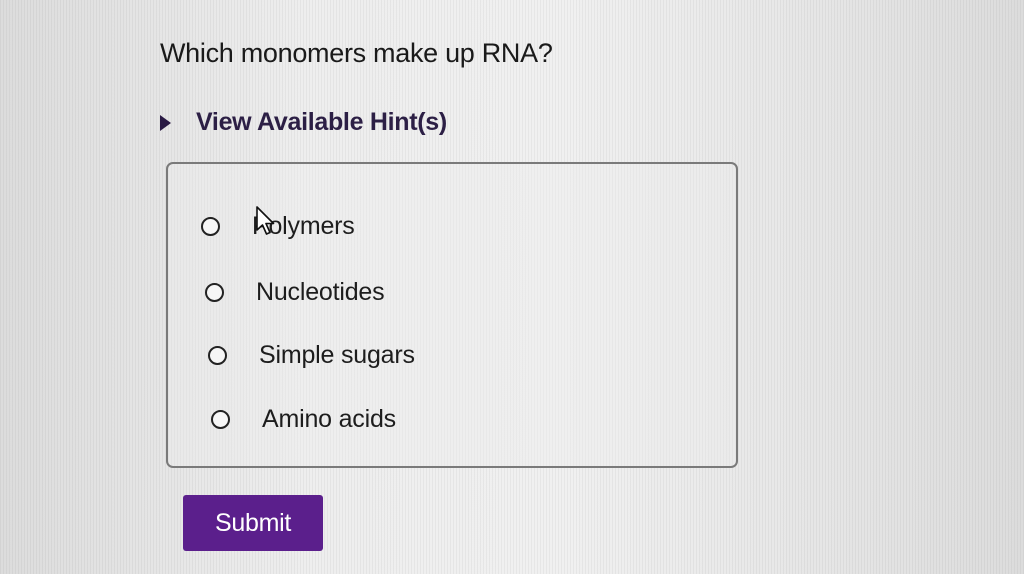  Describe the element at coordinates (265, 220) in the screenshot. I see `mouse-pointer-icon` at that location.